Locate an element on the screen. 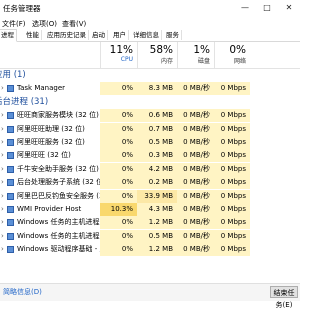  tab-performance: 性能 is located at coordinates (33, 35).